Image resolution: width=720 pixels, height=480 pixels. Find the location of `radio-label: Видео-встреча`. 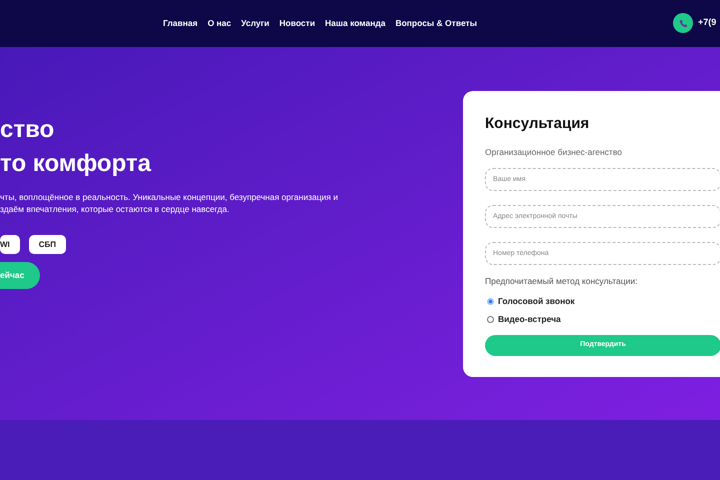

radio-label: Видео-встреча is located at coordinates (529, 319).